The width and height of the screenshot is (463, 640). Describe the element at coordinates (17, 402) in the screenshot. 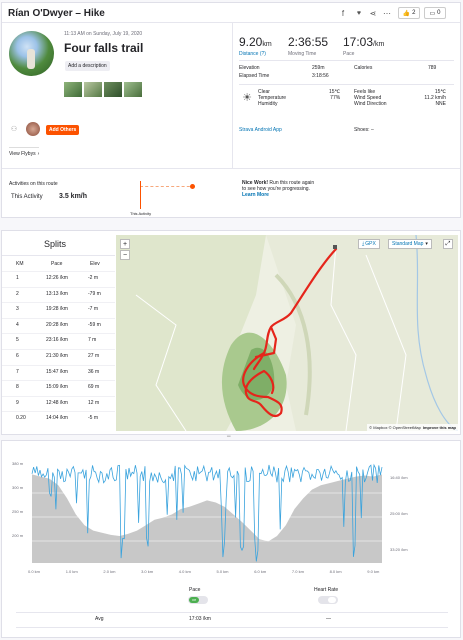

I see `split-km: 9` at that location.